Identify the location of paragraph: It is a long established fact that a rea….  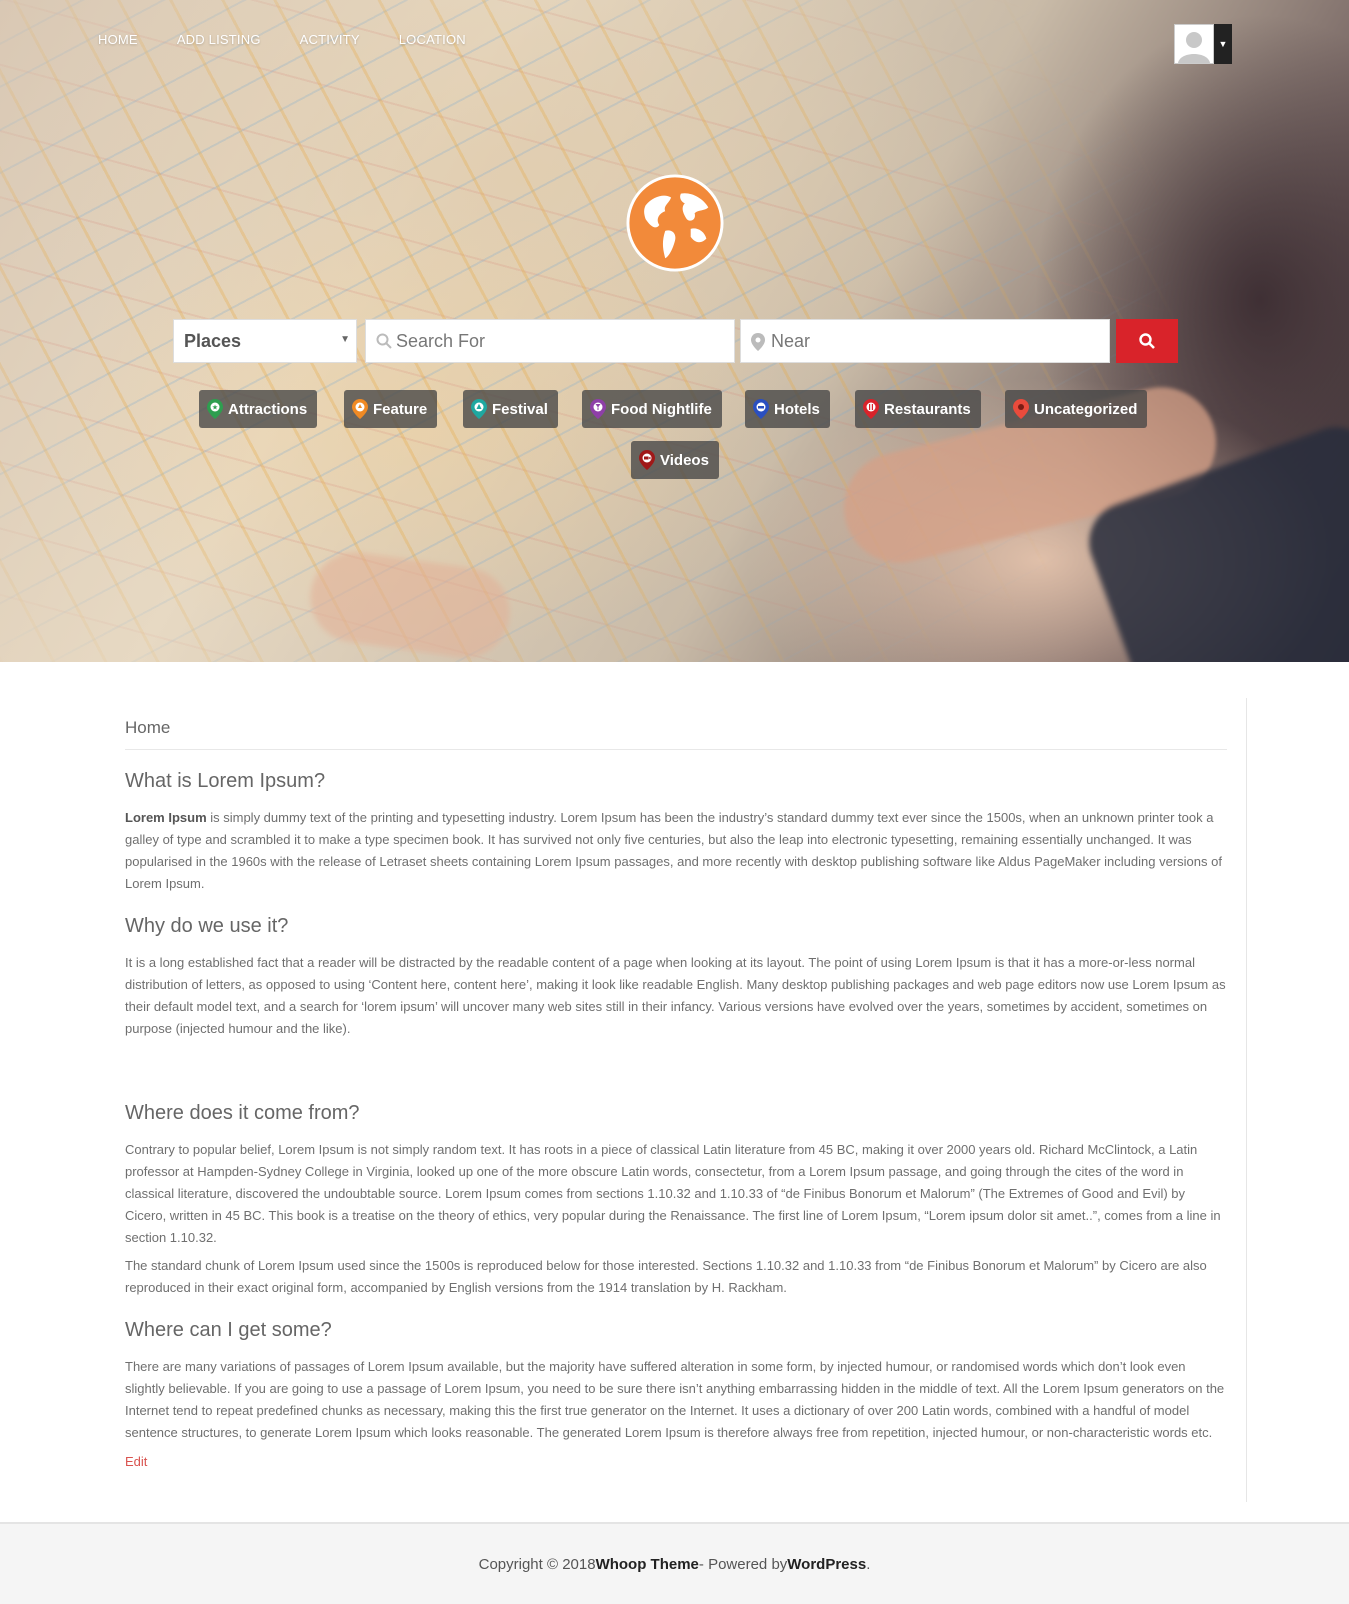
(675, 995).